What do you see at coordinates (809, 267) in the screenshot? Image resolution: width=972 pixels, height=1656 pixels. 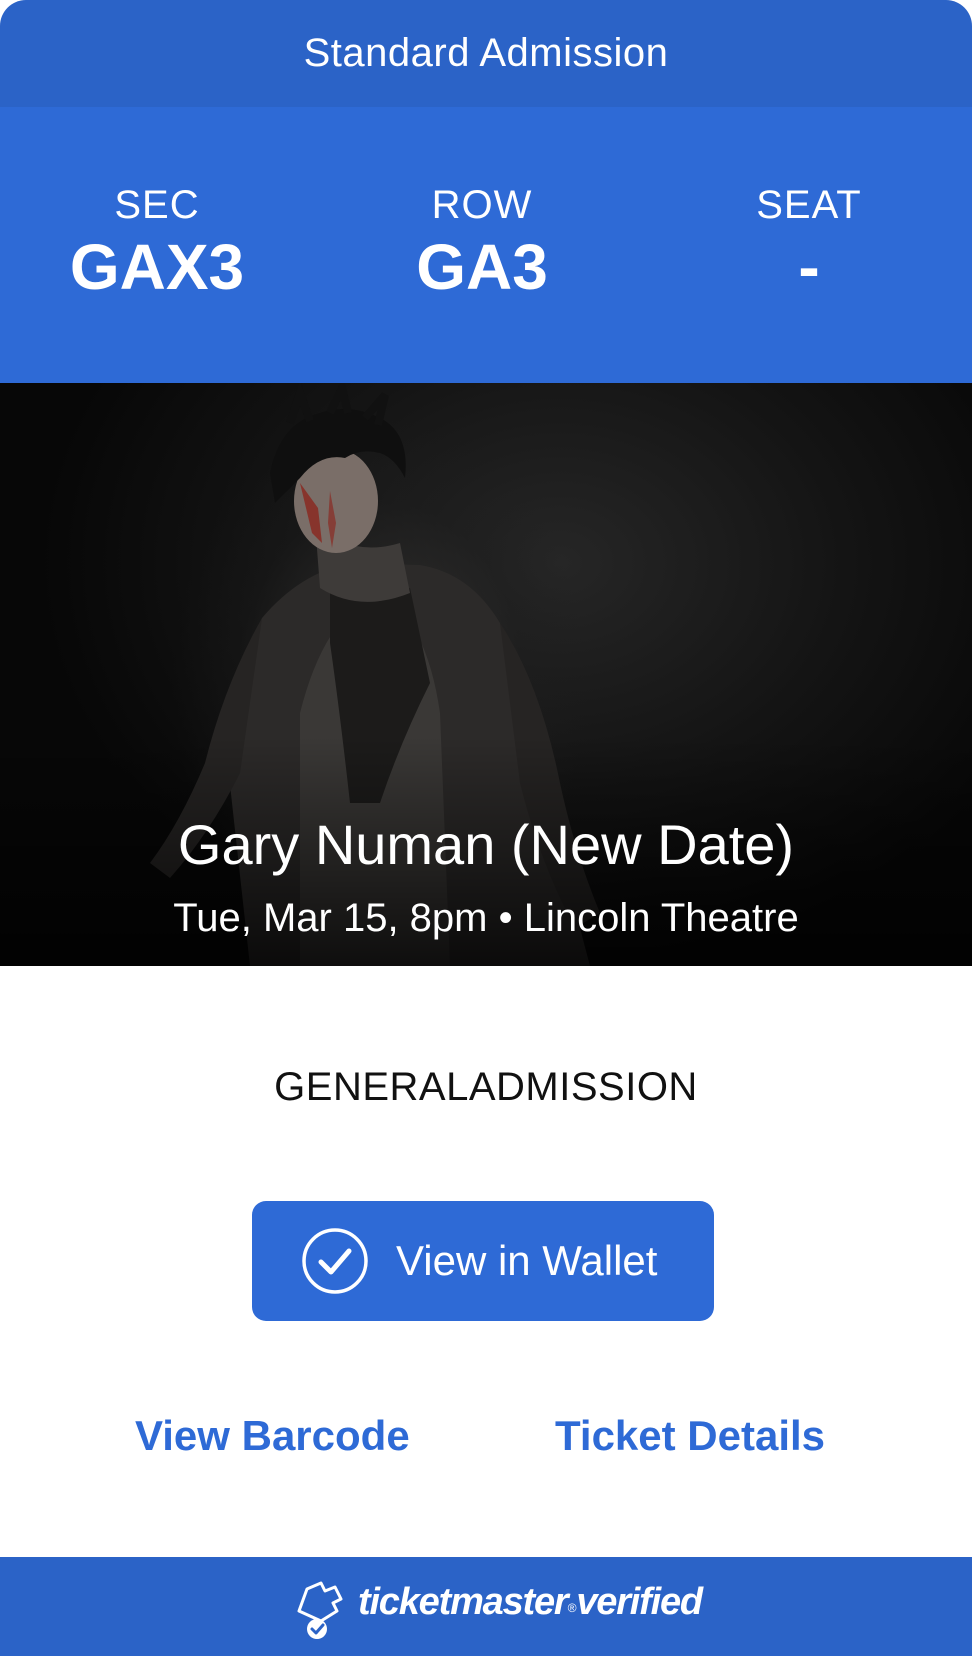 I see `seat-value: -` at bounding box center [809, 267].